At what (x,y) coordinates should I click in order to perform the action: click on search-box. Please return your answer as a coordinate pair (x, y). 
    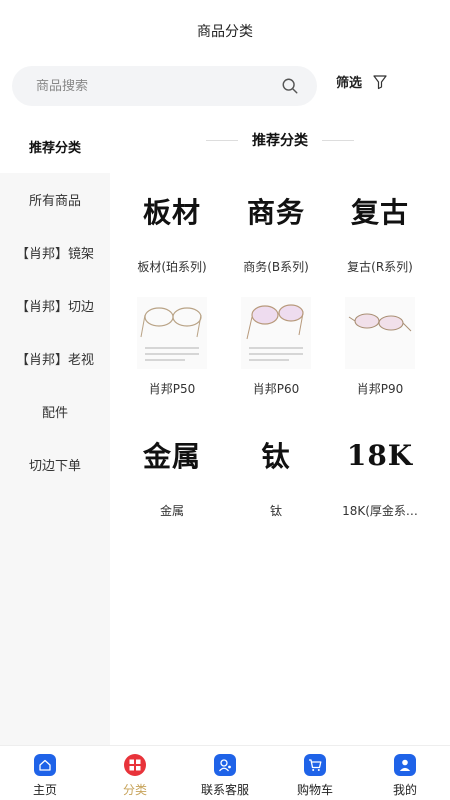
    Looking at the image, I should click on (164, 86).